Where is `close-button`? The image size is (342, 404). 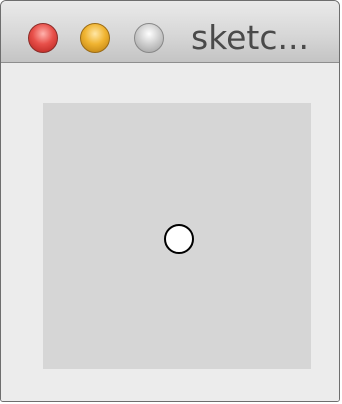 close-button is located at coordinates (43, 38).